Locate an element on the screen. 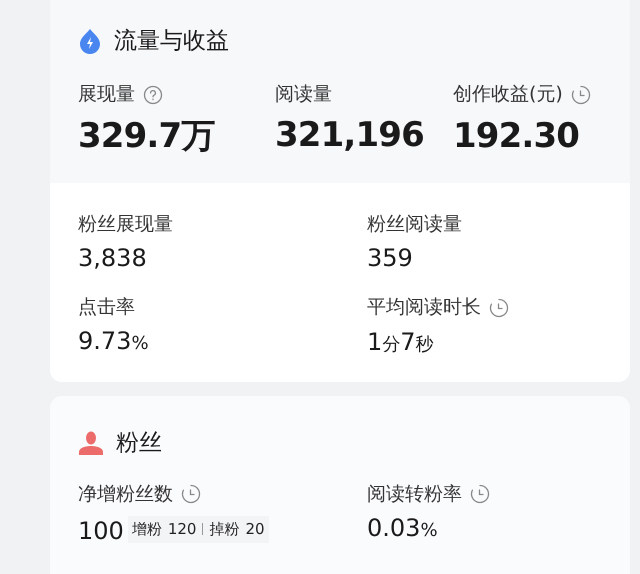 The width and height of the screenshot is (640, 574). metric-value: 9.73% is located at coordinates (114, 340).